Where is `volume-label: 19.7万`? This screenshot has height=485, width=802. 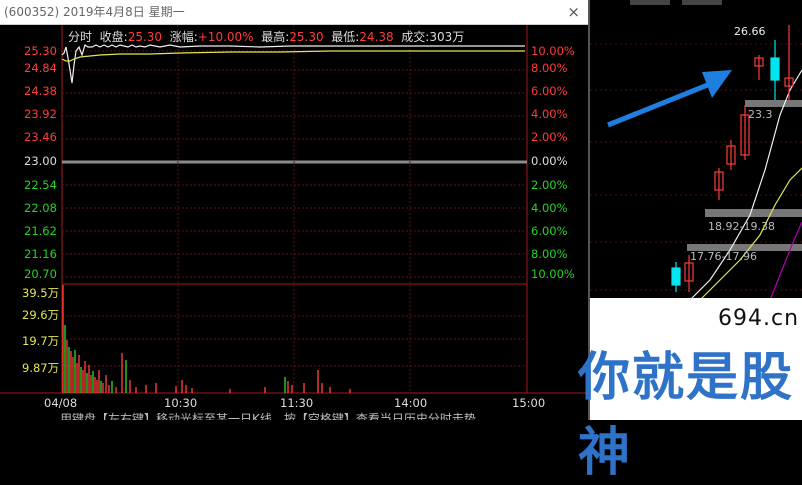 volume-label: 19.7万 is located at coordinates (41, 341).